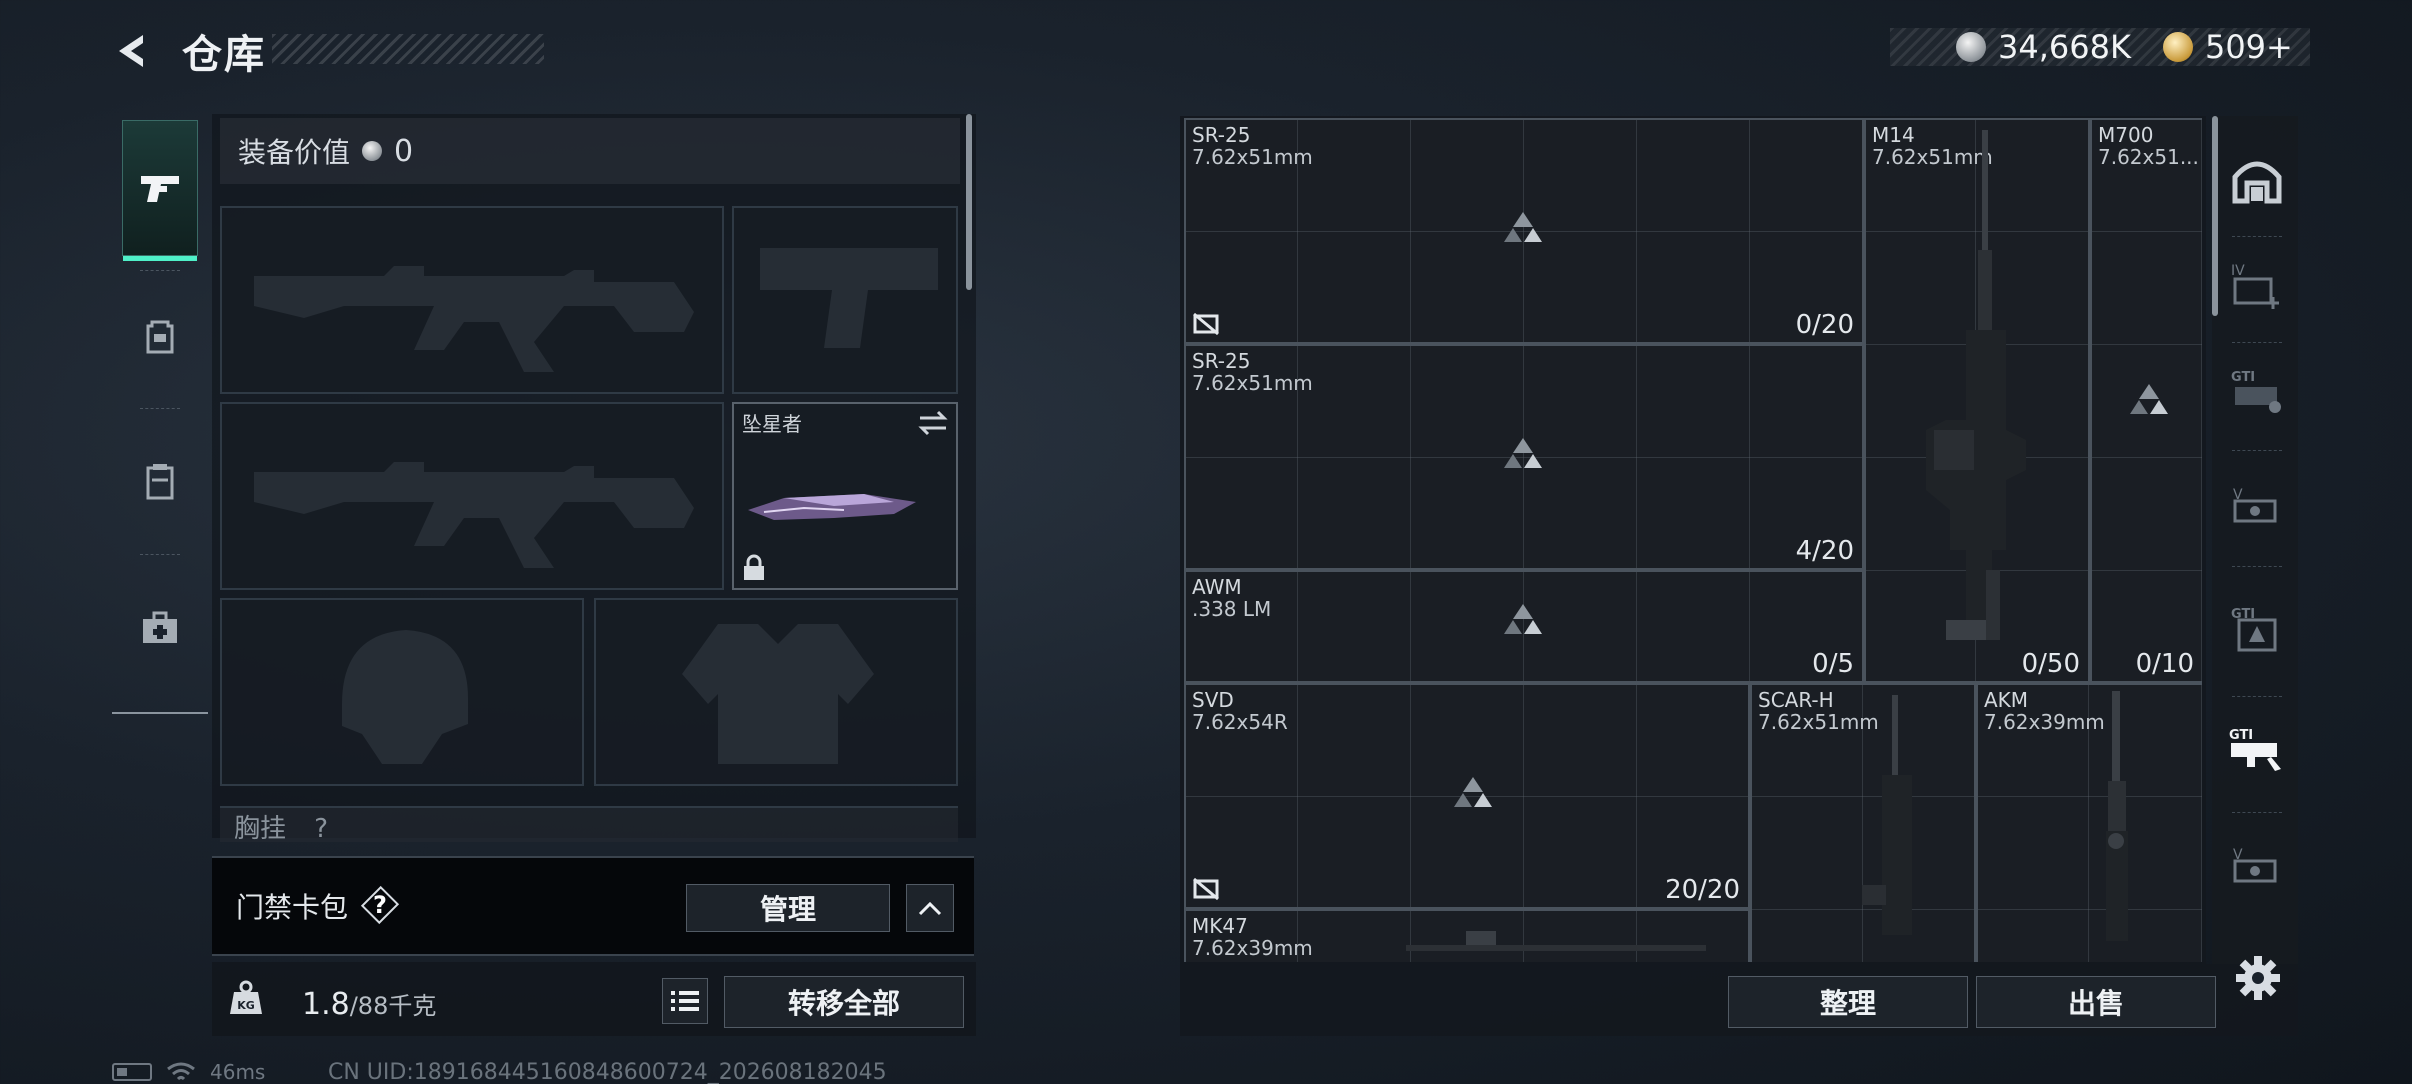 This screenshot has width=2412, height=1084. What do you see at coordinates (1252, 948) in the screenshot?
I see `item-caliber: 7.62x39mm` at bounding box center [1252, 948].